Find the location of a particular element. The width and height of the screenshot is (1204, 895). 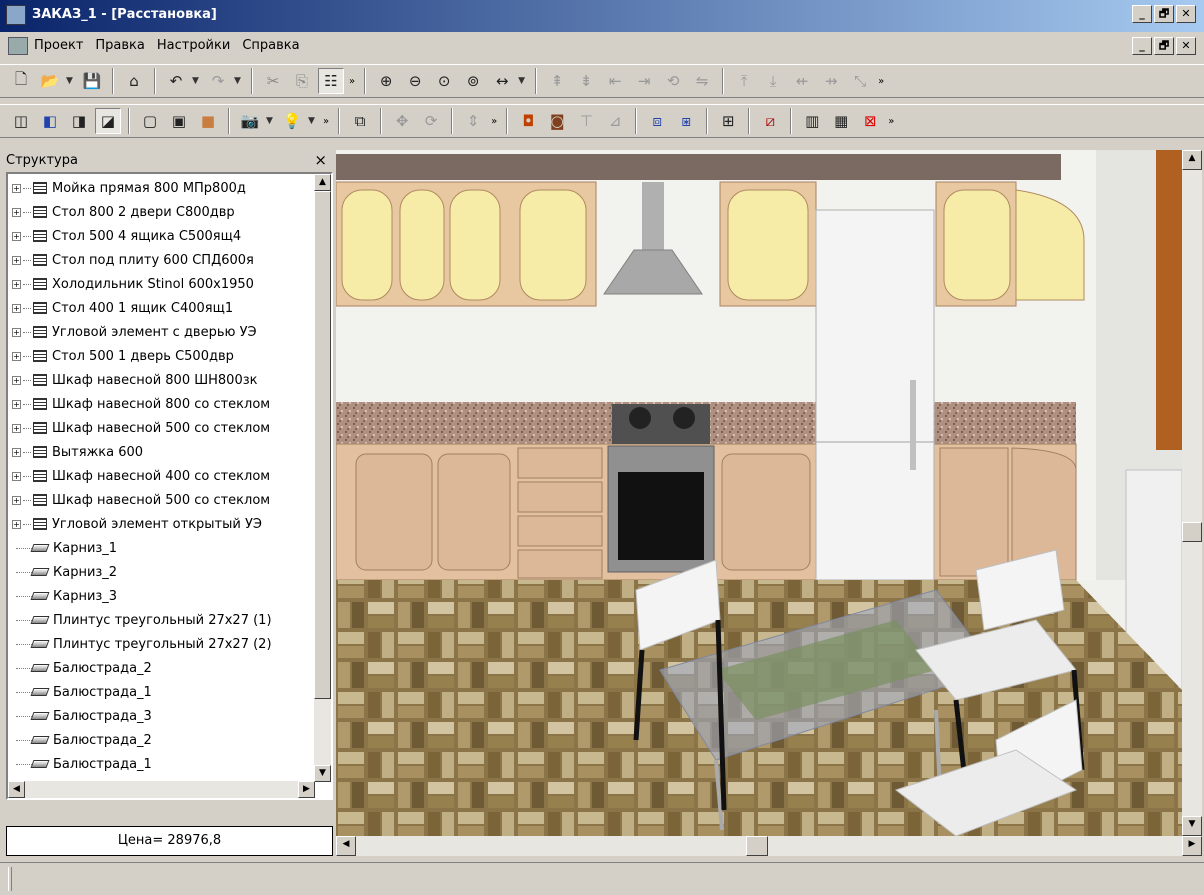

stack-top-icon: ⤒ is located at coordinates (744, 81).